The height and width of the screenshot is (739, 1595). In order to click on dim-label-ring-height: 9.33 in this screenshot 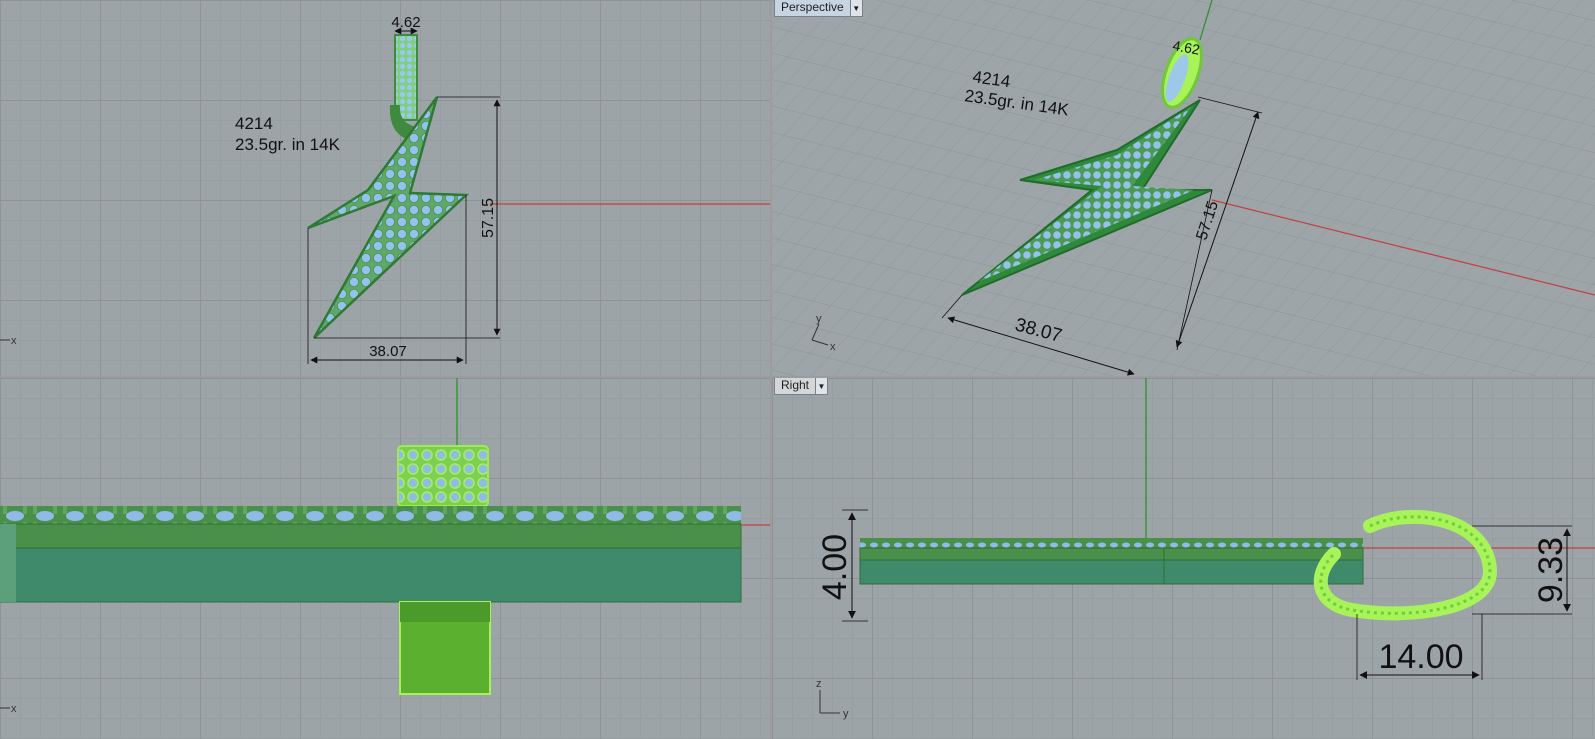, I will do `click(1551, 570)`.